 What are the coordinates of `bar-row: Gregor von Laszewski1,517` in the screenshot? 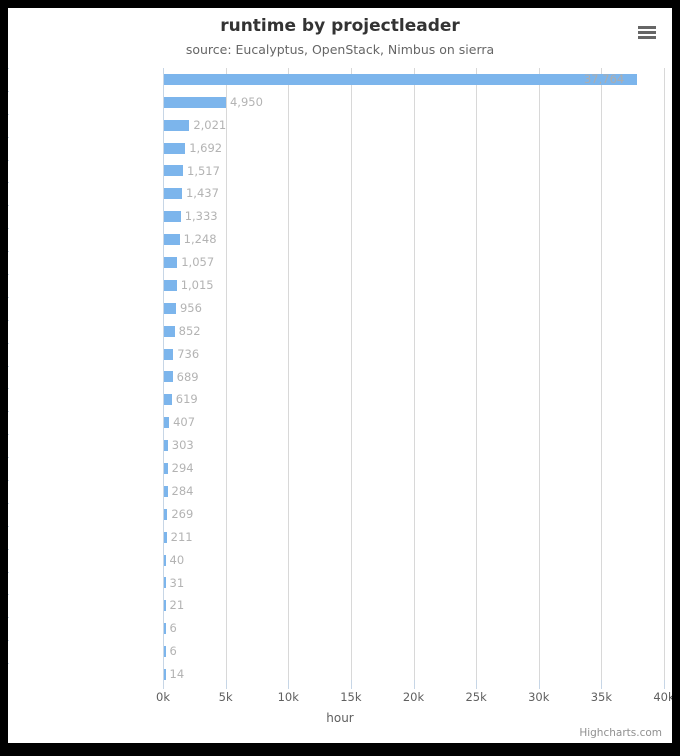 It's located at (336, 171).